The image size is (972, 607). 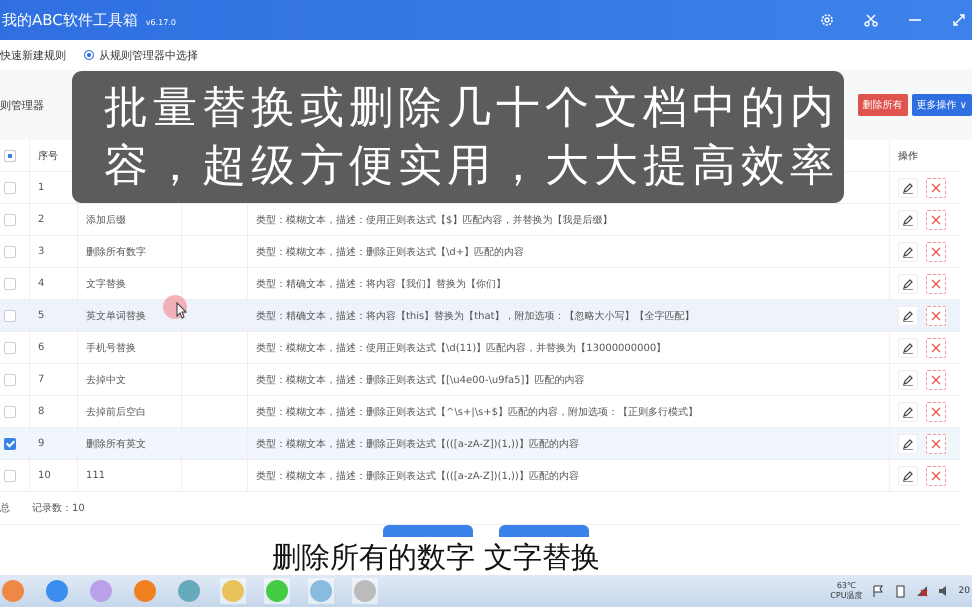 What do you see at coordinates (22, 105) in the screenshot?
I see `section-title: 则管理器` at bounding box center [22, 105].